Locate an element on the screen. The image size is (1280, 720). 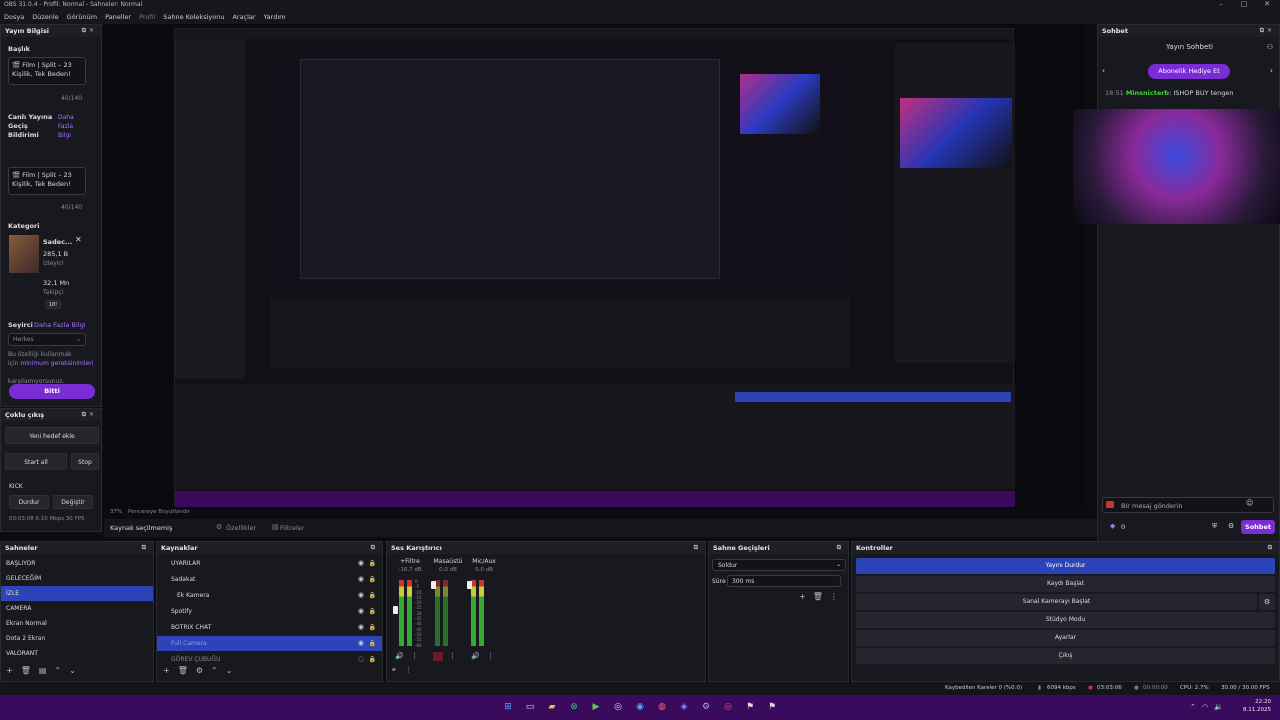
channel-points-icon: ◆ is located at coordinates (1112, 526).